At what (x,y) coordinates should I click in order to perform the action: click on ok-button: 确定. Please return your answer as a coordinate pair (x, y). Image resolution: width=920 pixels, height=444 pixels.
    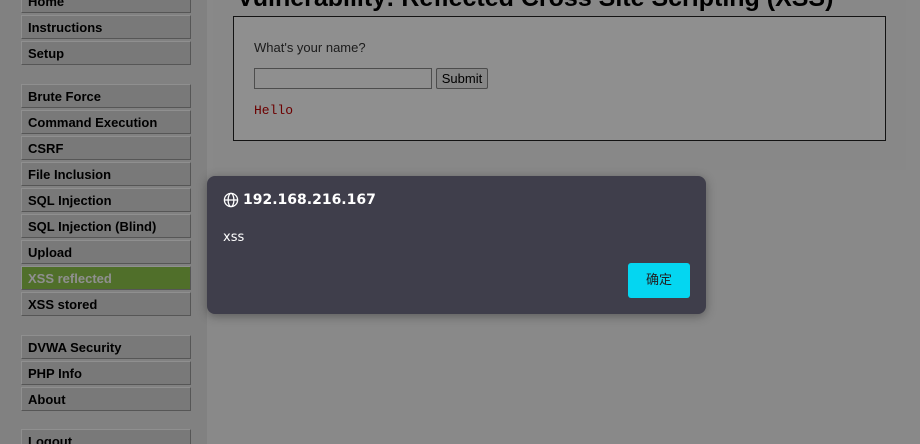
    Looking at the image, I should click on (659, 280).